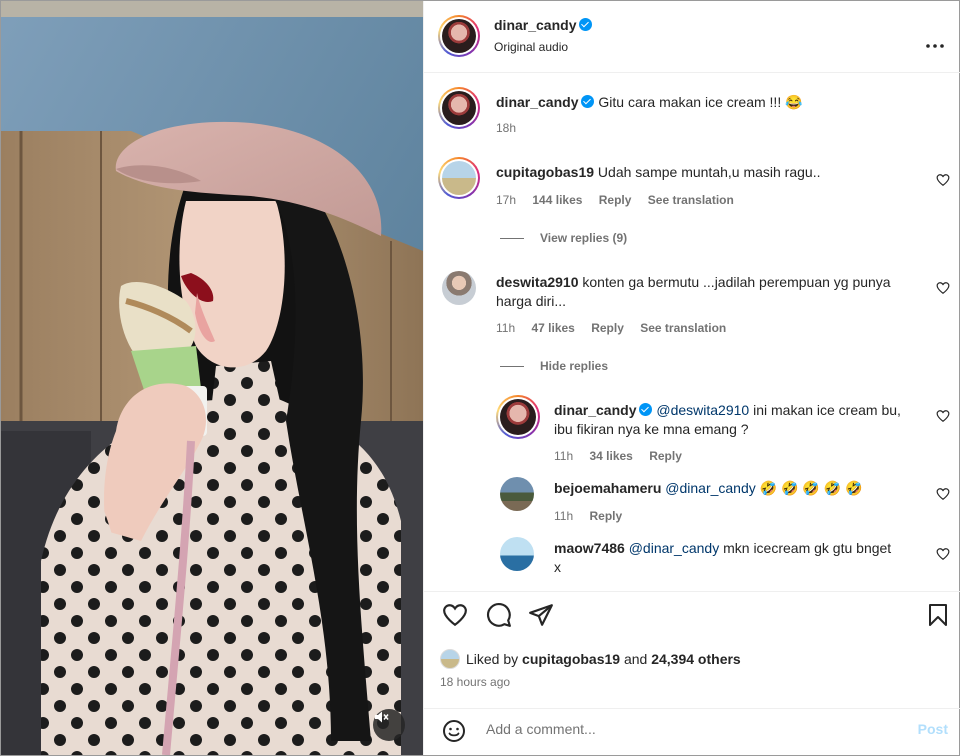 This screenshot has height=756, width=960. What do you see at coordinates (651, 429) in the screenshot?
I see `reply-text-continued: ibu fikiran nya ke mna emang ?` at bounding box center [651, 429].